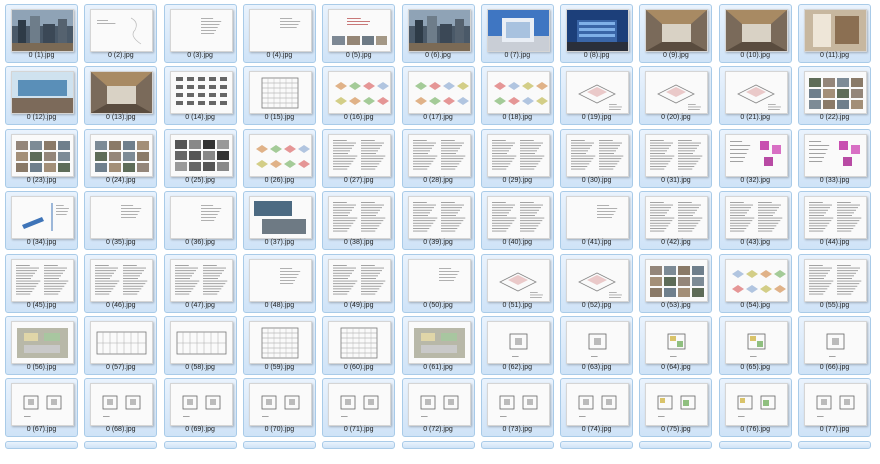 Image resolution: width=880 pixels, height=464 pixels. I want to click on file-name-label: 0 (4).jpg, so click(279, 55).